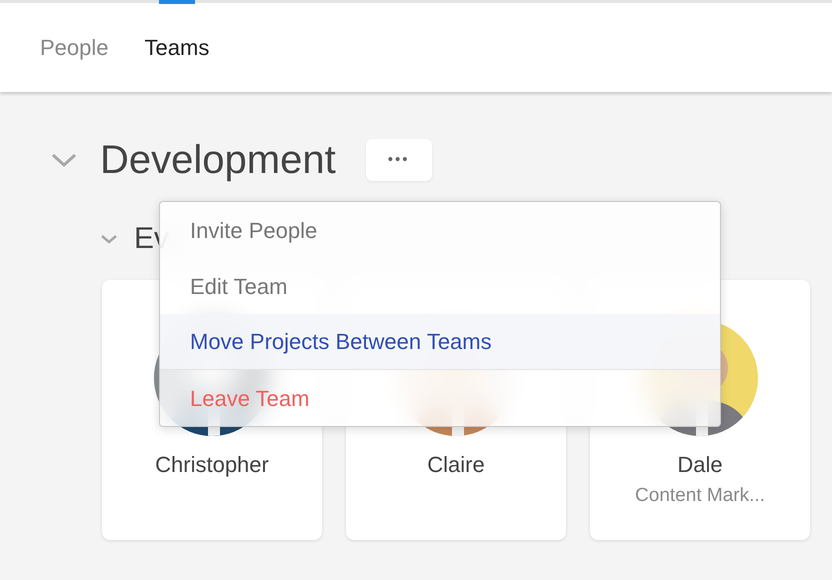 The width and height of the screenshot is (832, 580). Describe the element at coordinates (456, 465) in the screenshot. I see `member-name: Claire` at that location.